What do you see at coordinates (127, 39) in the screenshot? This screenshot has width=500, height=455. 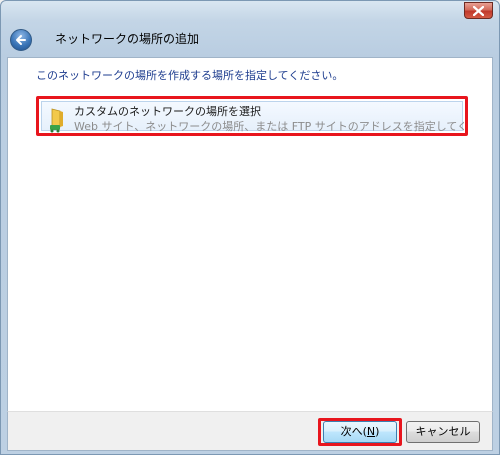 I see `window-title: ネットワークの場所の追加` at bounding box center [127, 39].